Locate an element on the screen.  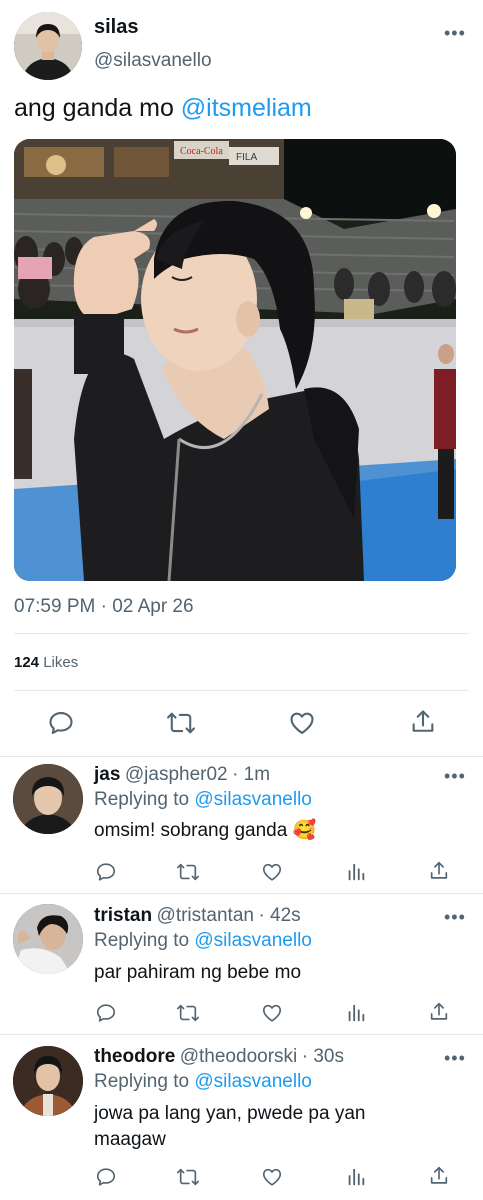
reply-author-handle: @jaspher02 is located at coordinates (176, 774).